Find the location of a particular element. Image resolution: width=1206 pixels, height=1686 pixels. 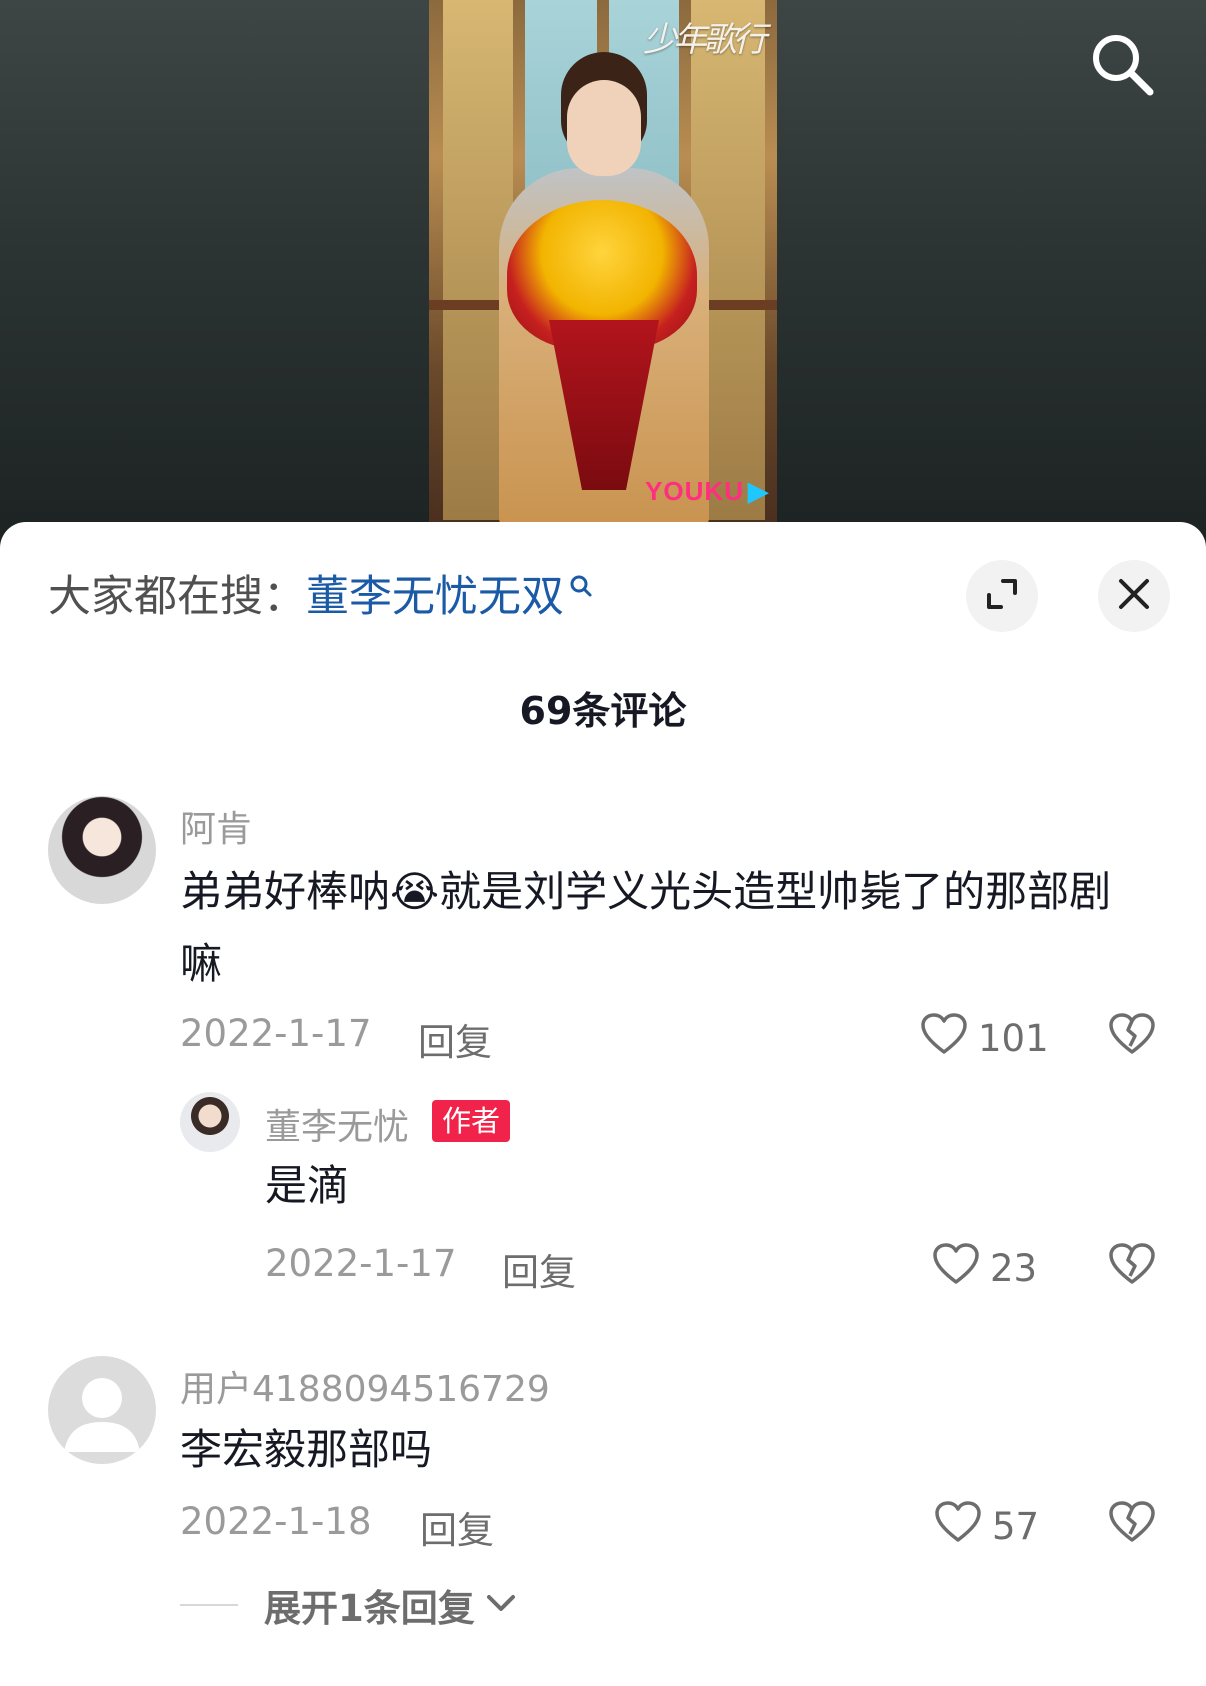

reply-text: 是滴 is located at coordinates (307, 1185).